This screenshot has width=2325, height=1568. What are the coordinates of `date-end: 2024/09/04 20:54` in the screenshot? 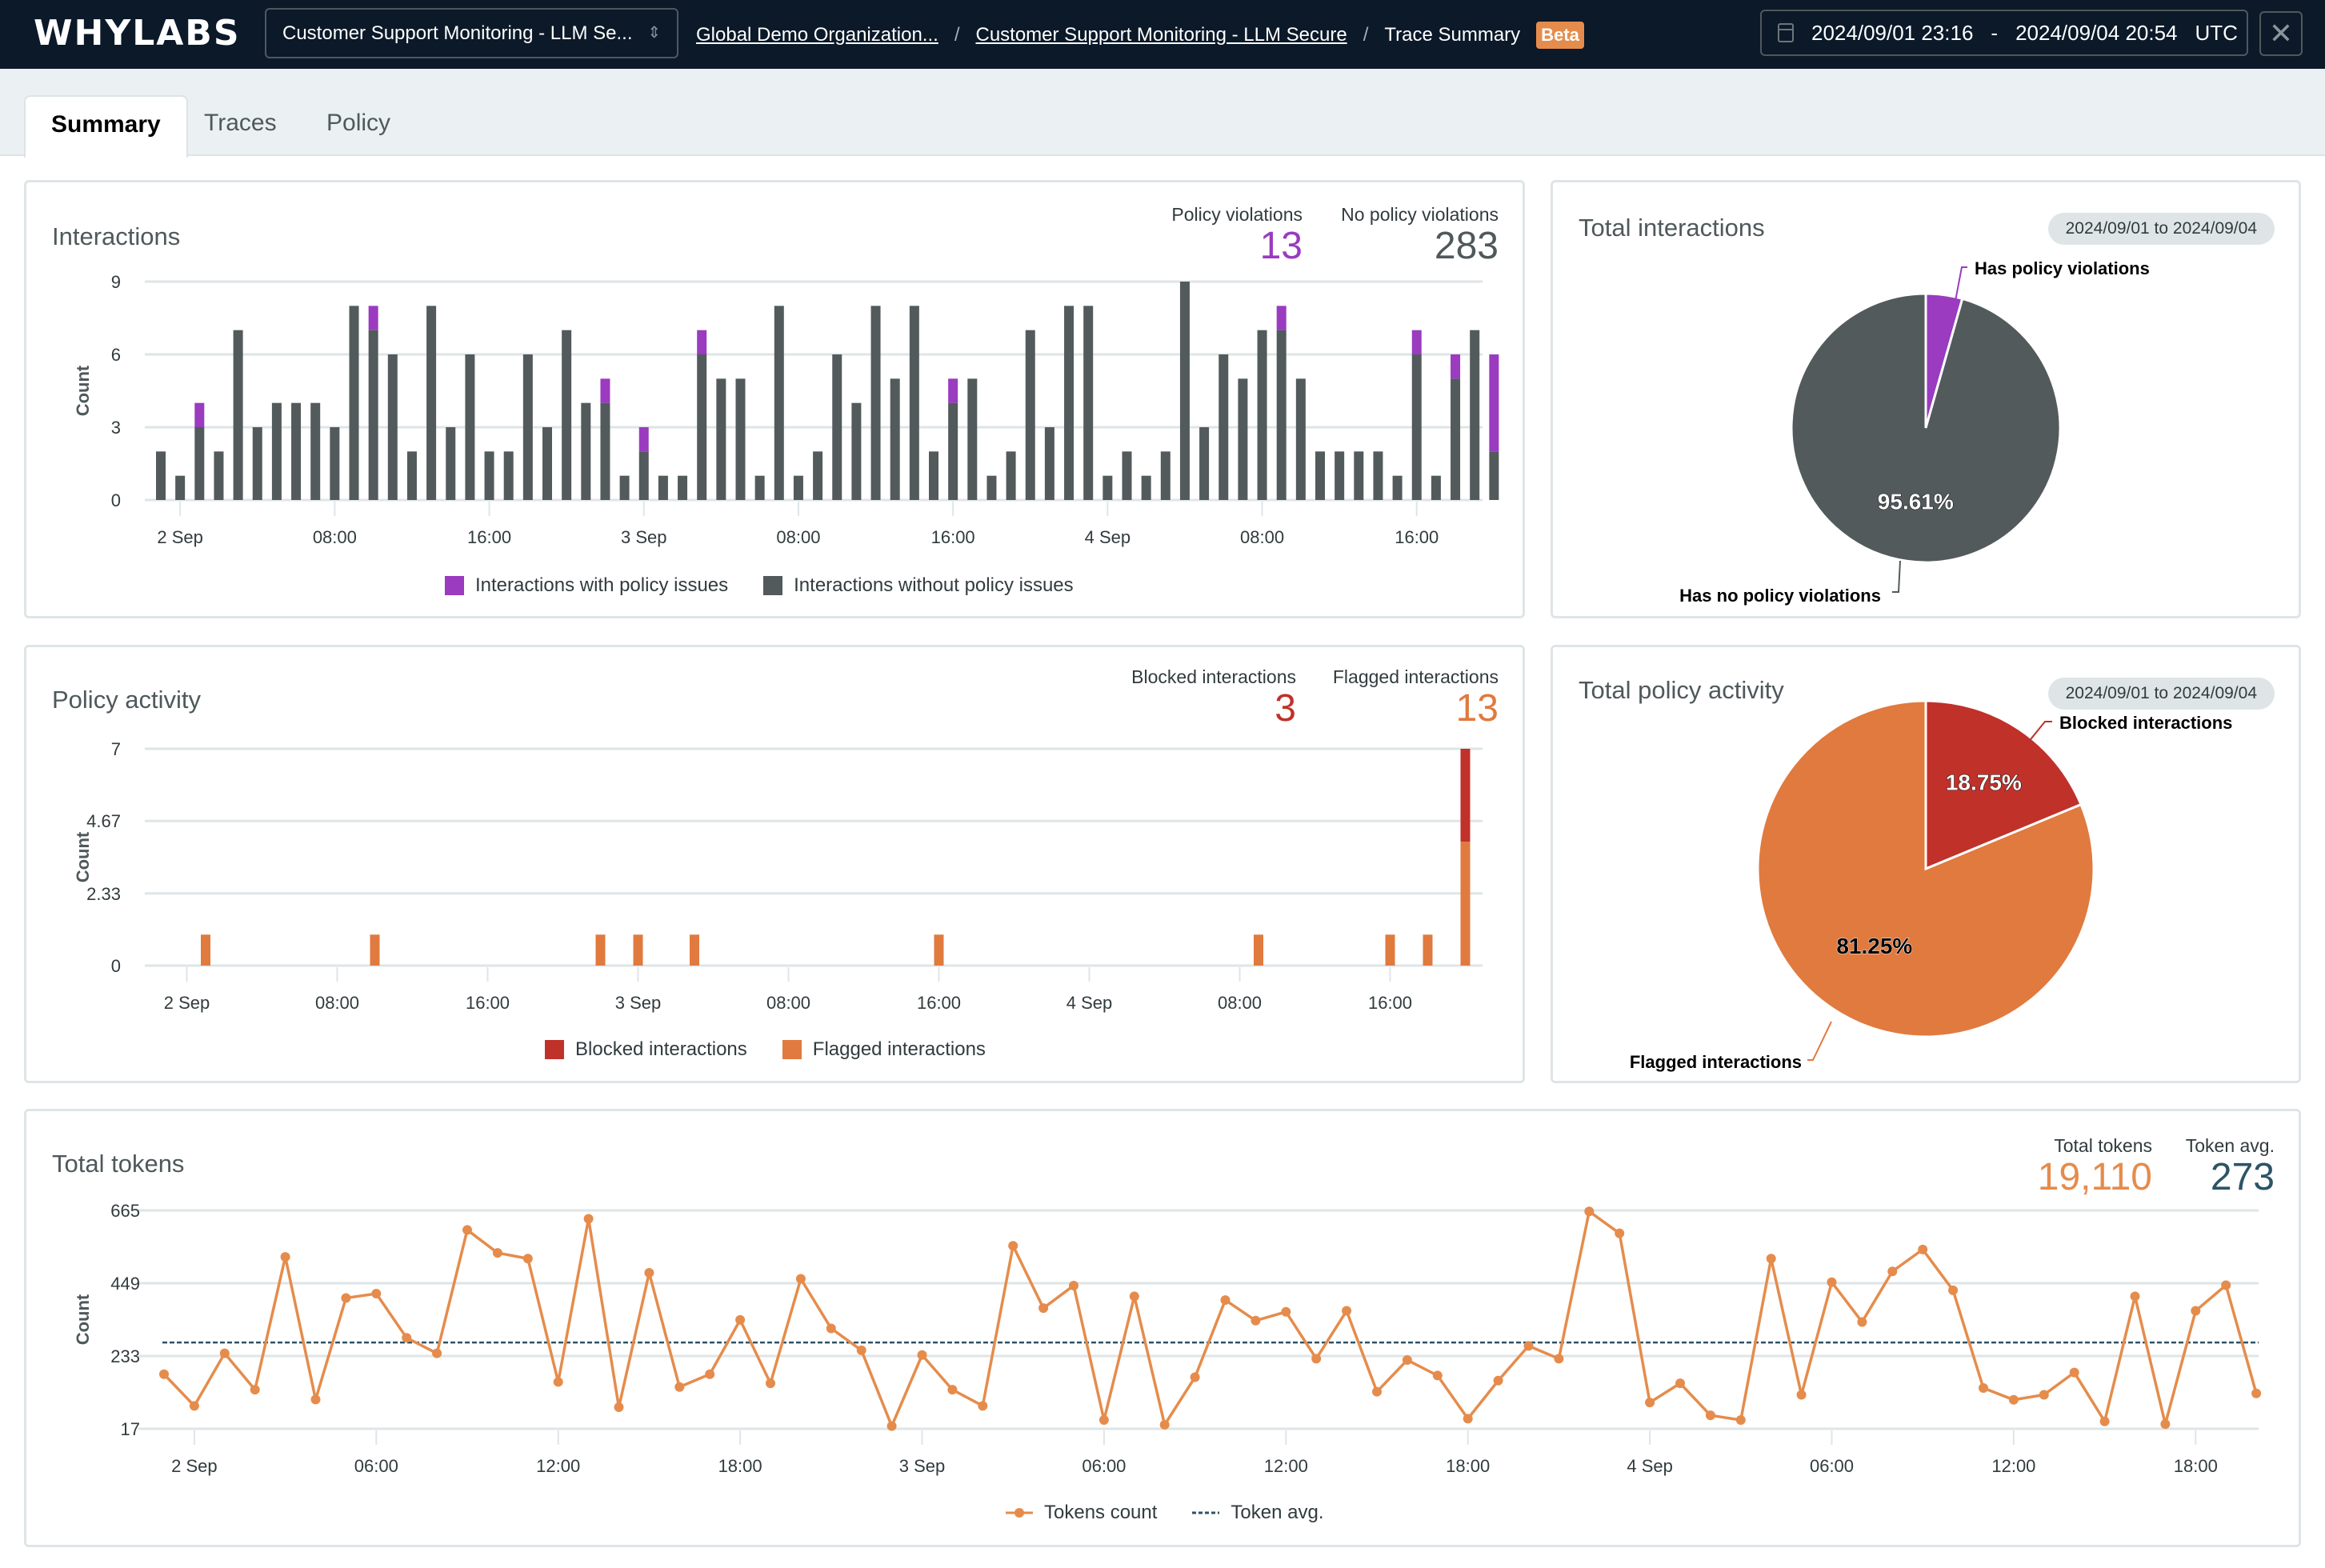 It's located at (2096, 32).